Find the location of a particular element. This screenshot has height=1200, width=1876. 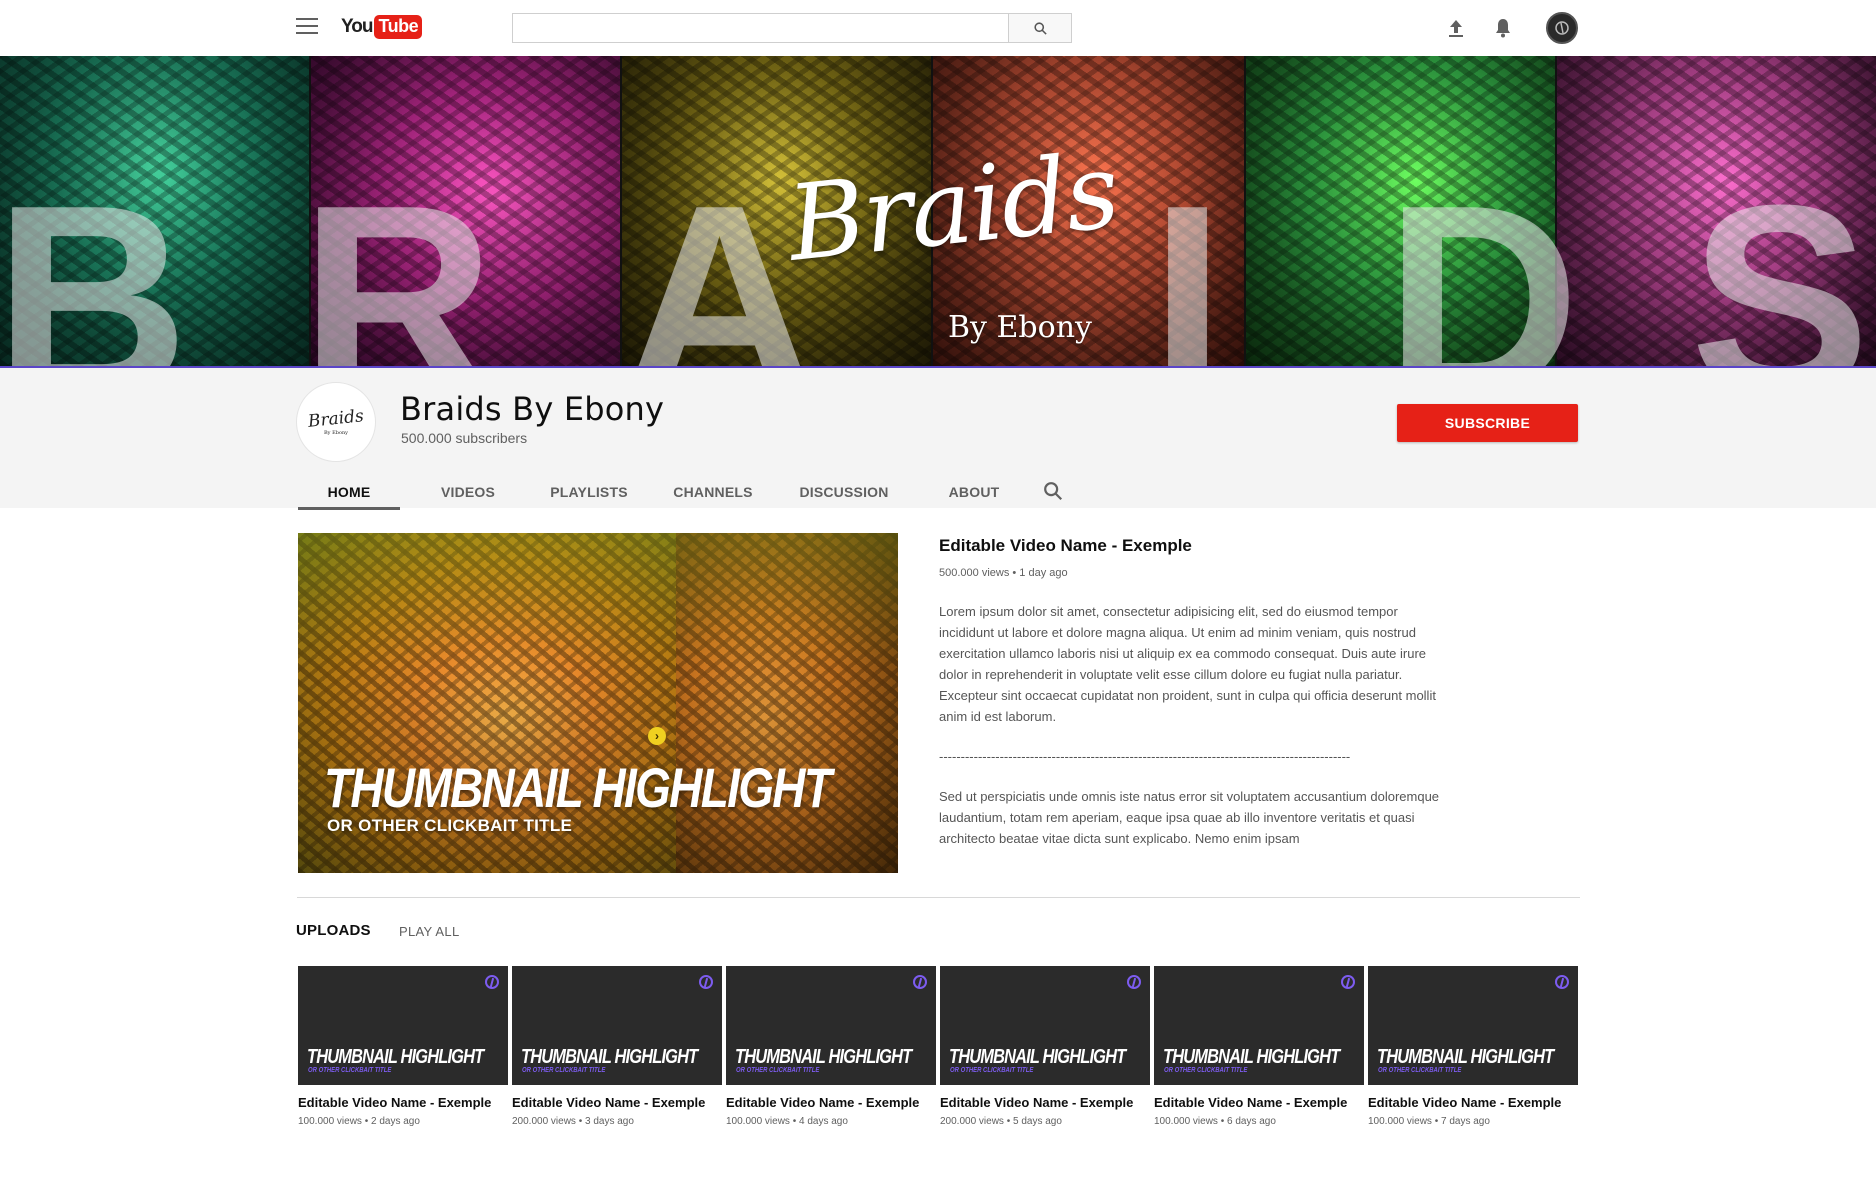

top-bar: You Tube is located at coordinates (938, 28).